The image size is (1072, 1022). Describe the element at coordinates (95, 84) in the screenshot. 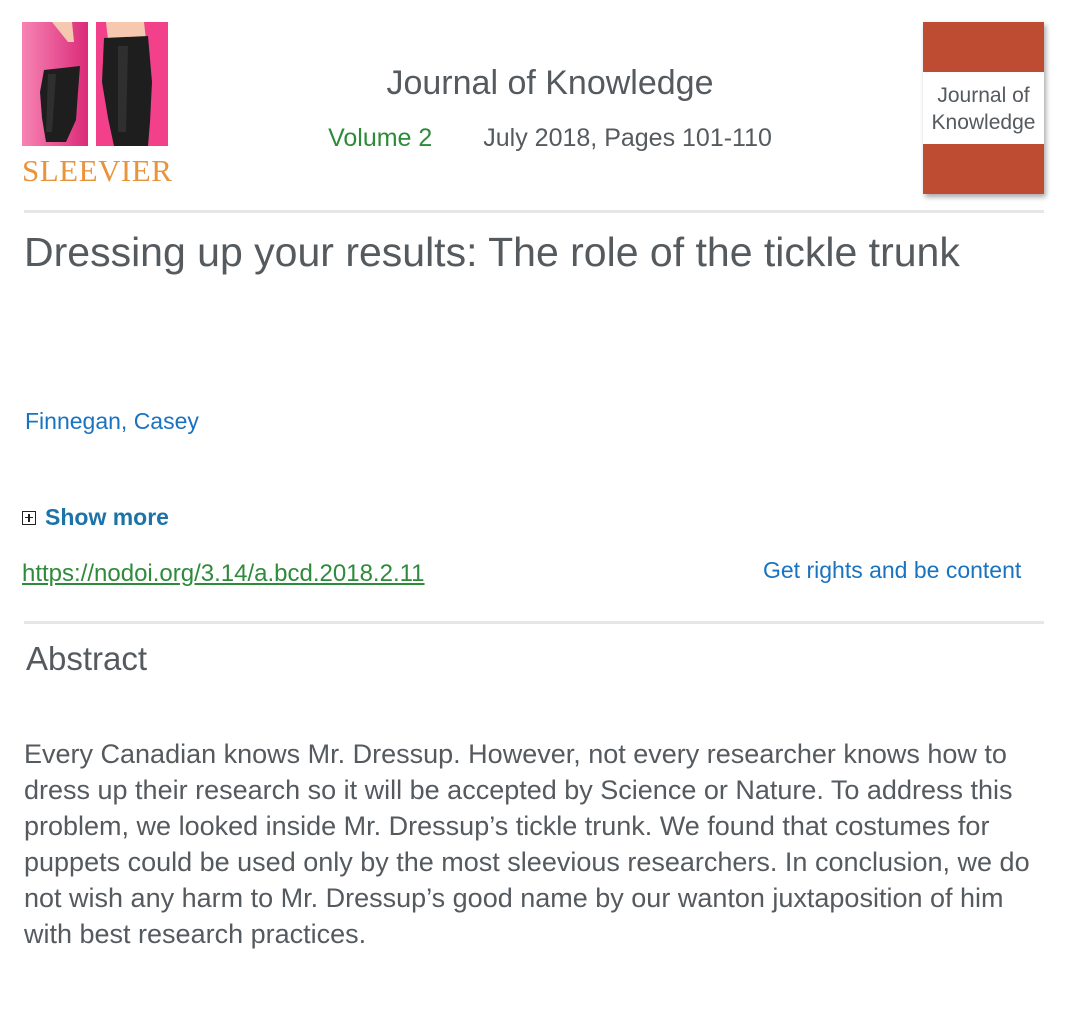

I see `sleeve-photo` at that location.